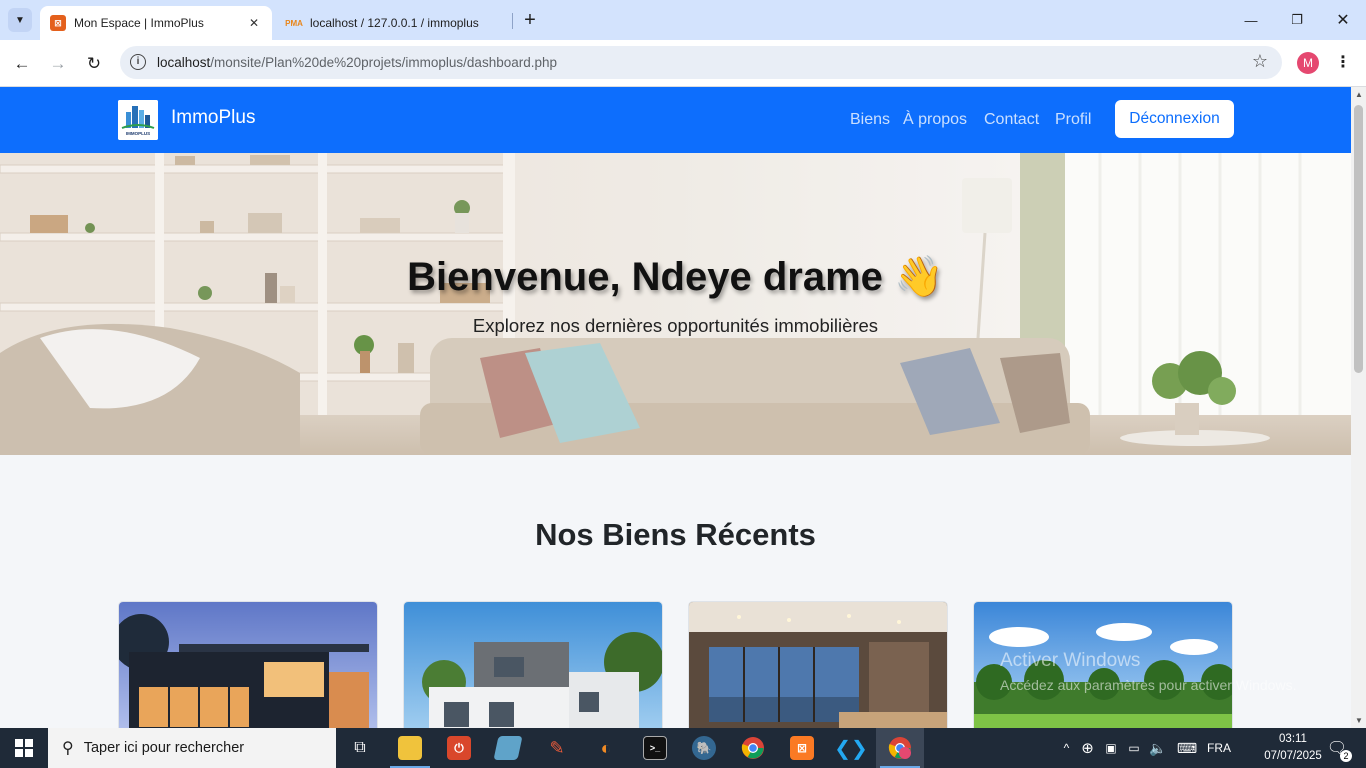 The height and width of the screenshot is (768, 1366). I want to click on property-image-modern-house, so click(248, 665).